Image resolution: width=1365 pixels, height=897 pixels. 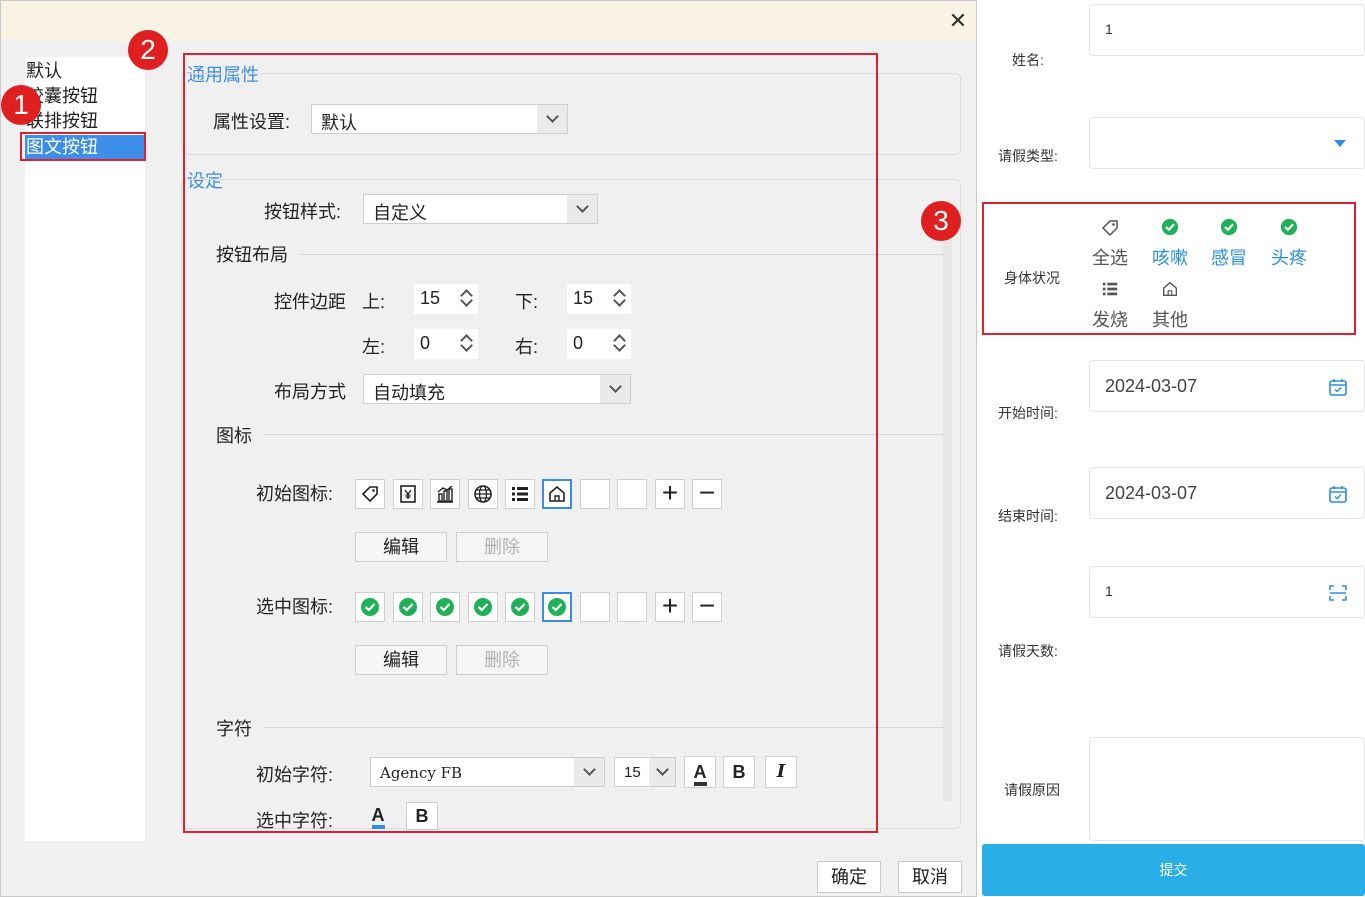 What do you see at coordinates (21, 105) in the screenshot?
I see `callout-1: 1` at bounding box center [21, 105].